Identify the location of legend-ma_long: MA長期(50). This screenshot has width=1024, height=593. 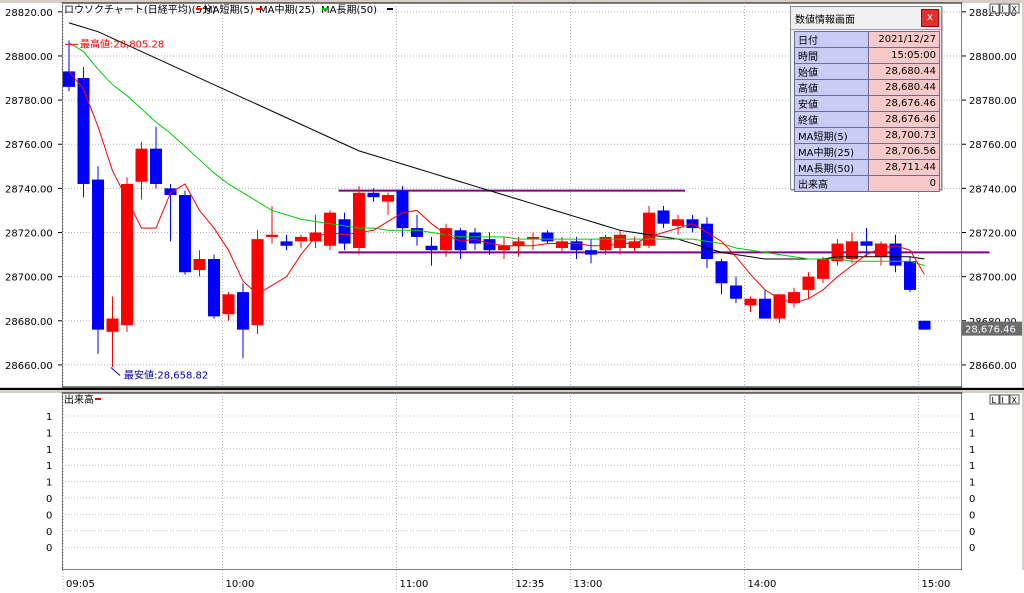
(349, 10).